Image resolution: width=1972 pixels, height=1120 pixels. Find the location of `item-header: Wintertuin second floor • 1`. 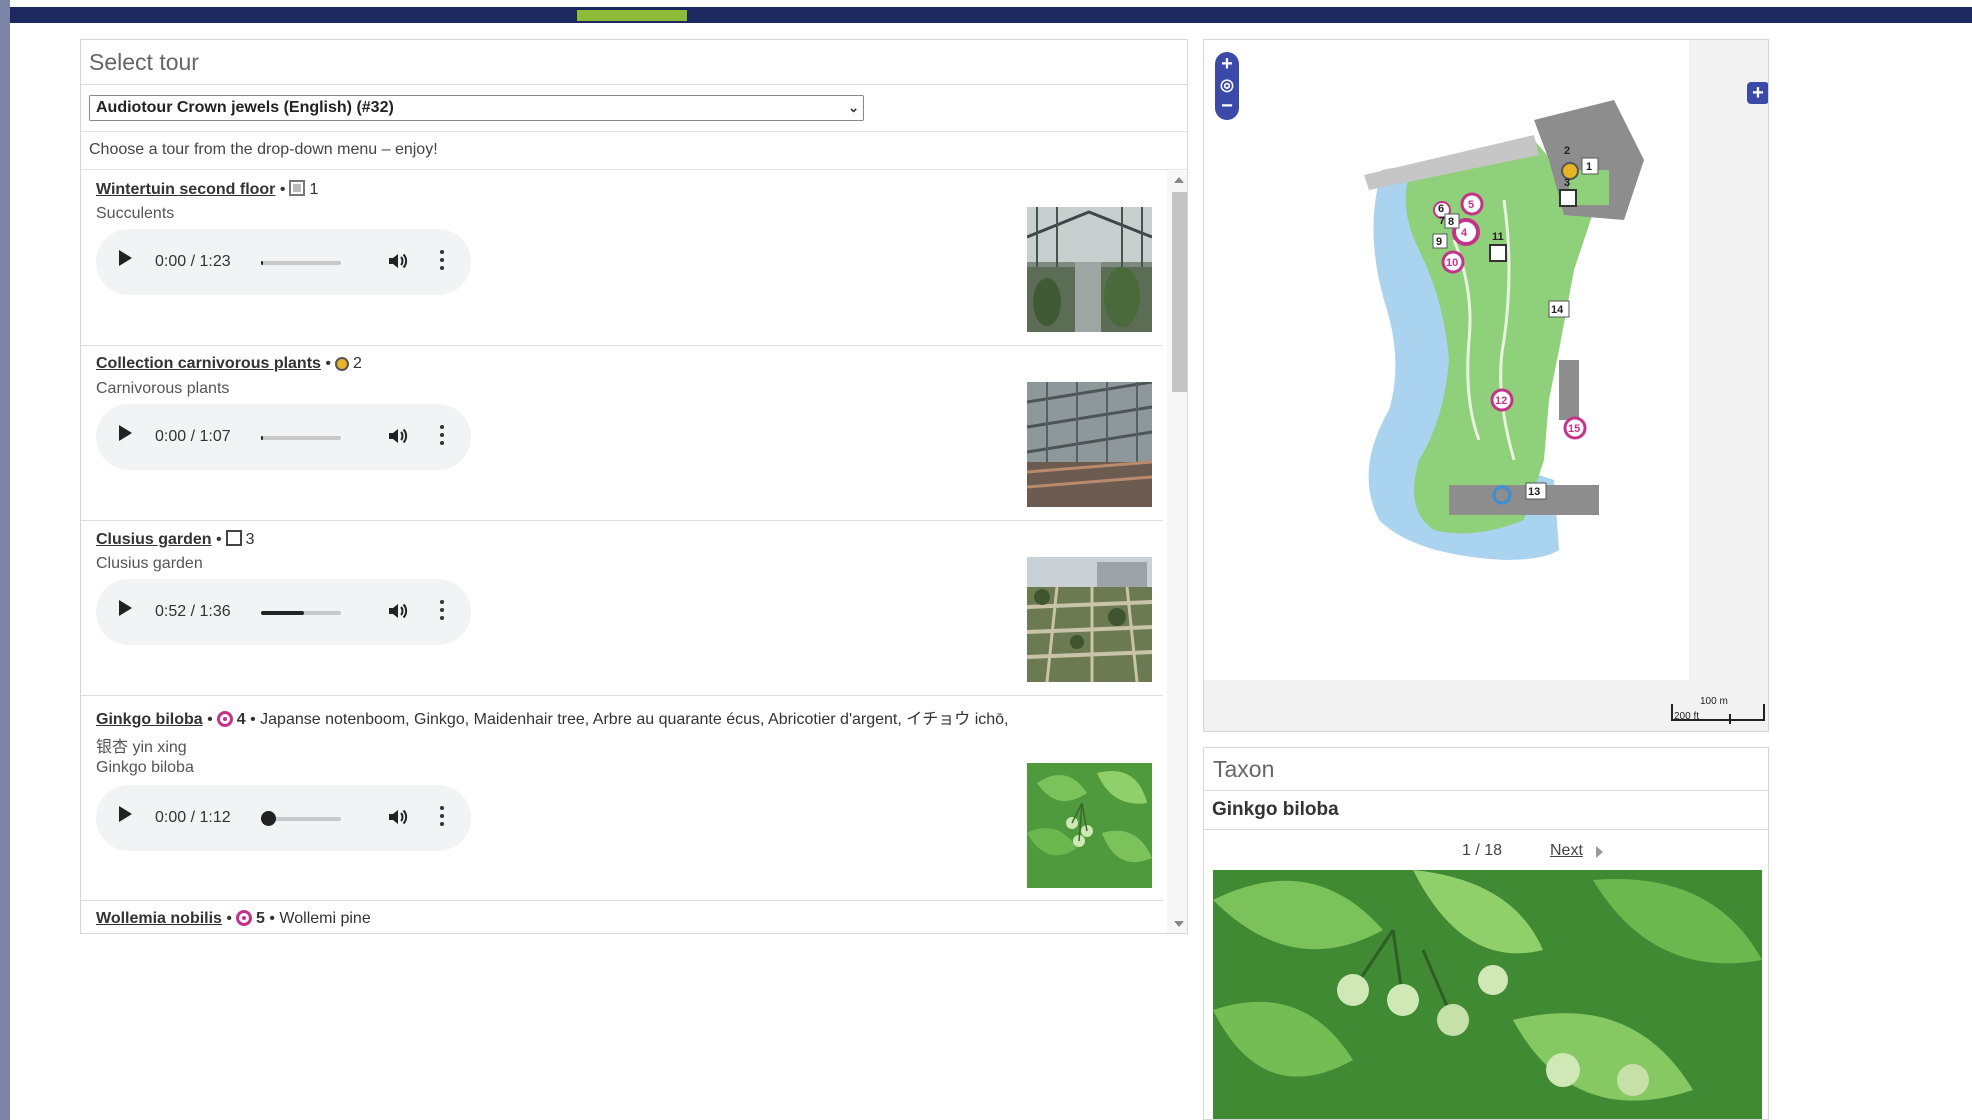

item-header: Wintertuin second floor • 1 is located at coordinates (207, 189).